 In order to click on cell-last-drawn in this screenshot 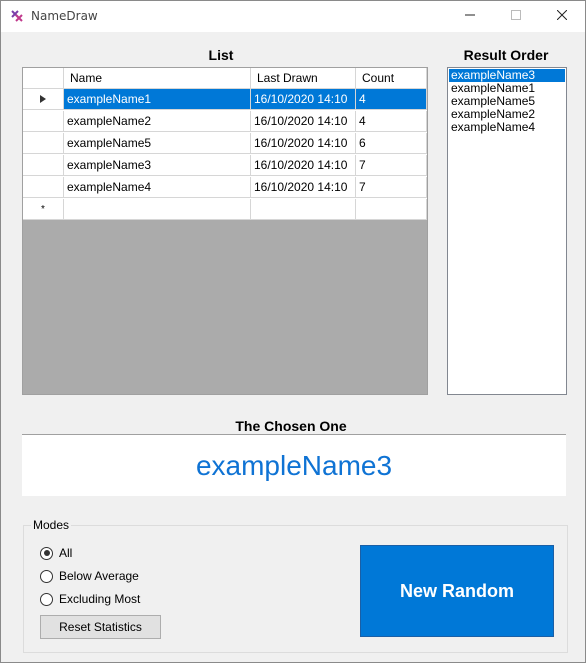, I will do `click(303, 209)`.